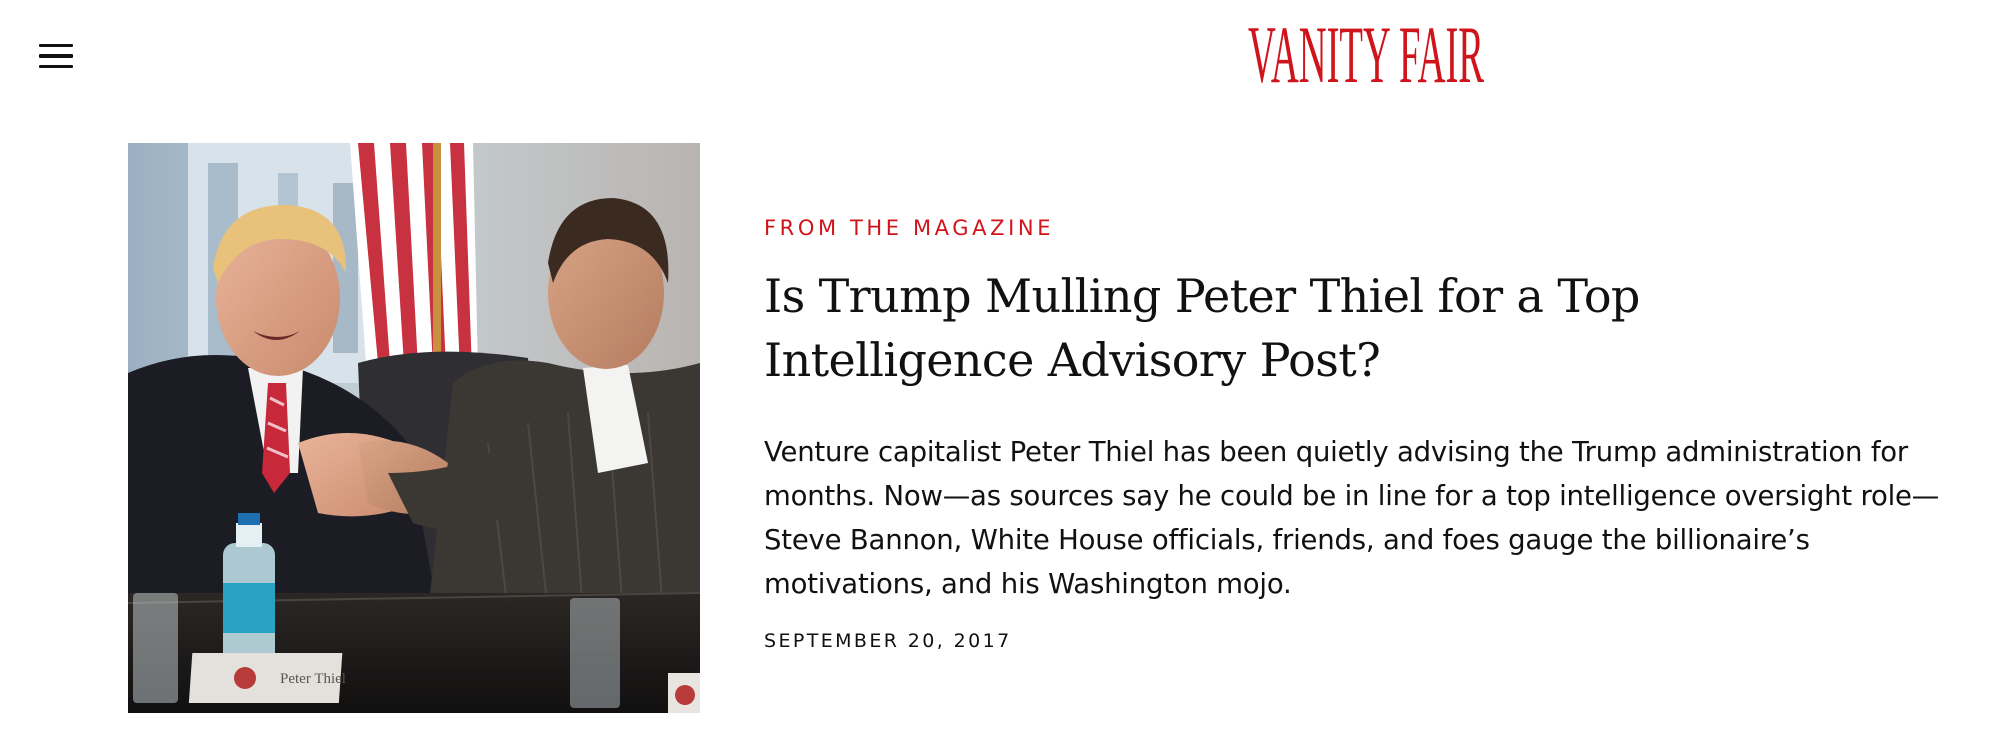  Describe the element at coordinates (414, 258) in the screenshot. I see `flag` at that location.